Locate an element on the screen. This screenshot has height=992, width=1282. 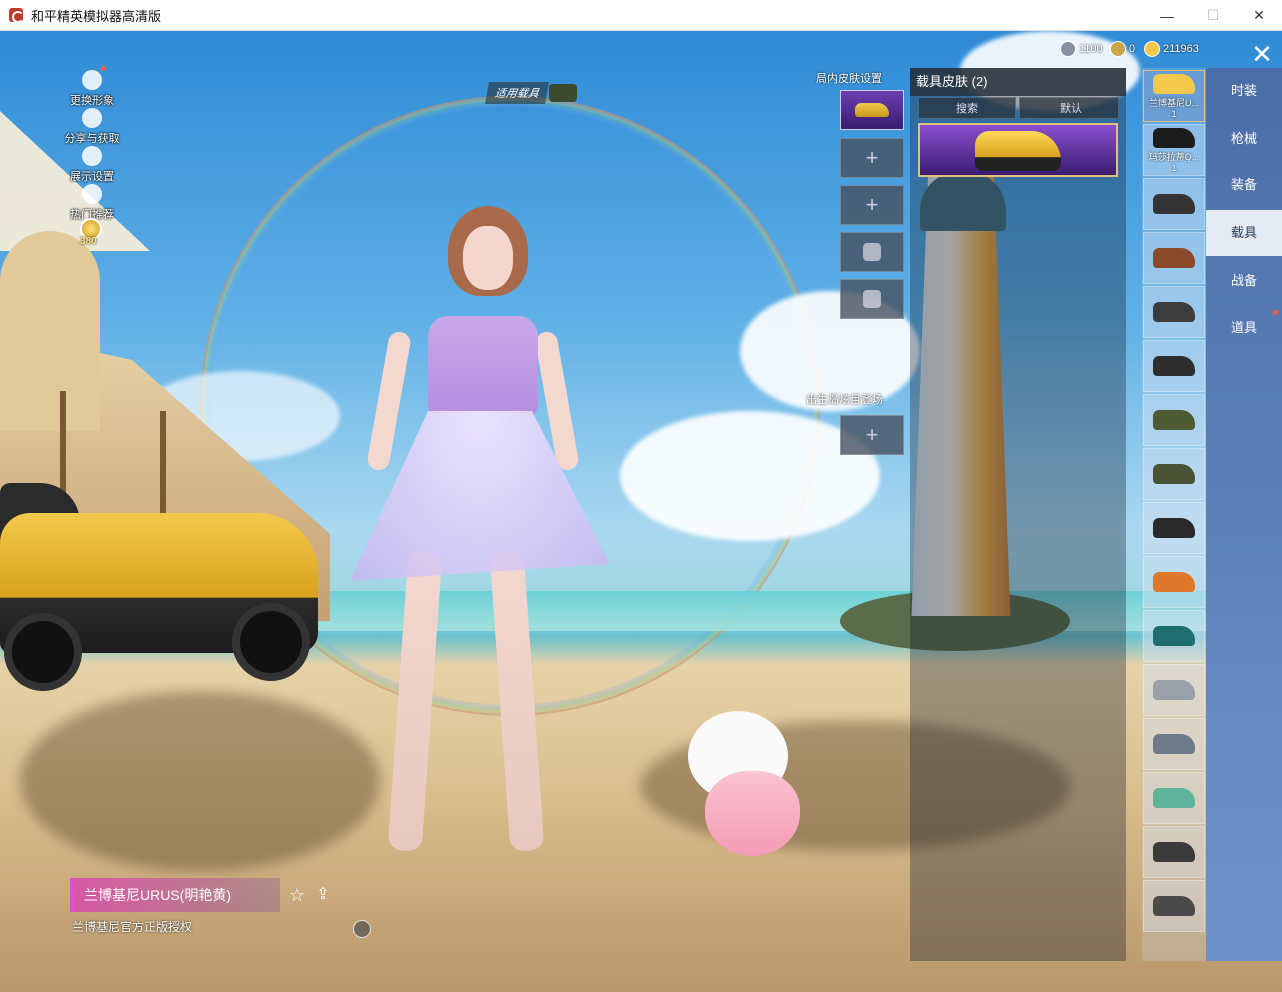
skin-sort-select: 默认 is located at coordinates (1069, 108).